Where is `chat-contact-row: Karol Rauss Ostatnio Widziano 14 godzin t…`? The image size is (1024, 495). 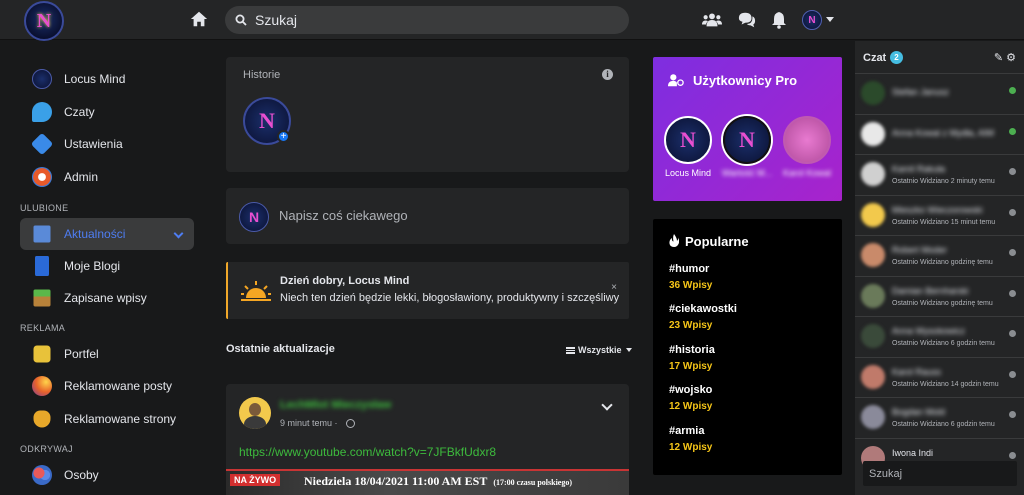
chat-contact-row: Karol Rauss Ostatnio Widziano 14 godzin t… is located at coordinates (939, 376).